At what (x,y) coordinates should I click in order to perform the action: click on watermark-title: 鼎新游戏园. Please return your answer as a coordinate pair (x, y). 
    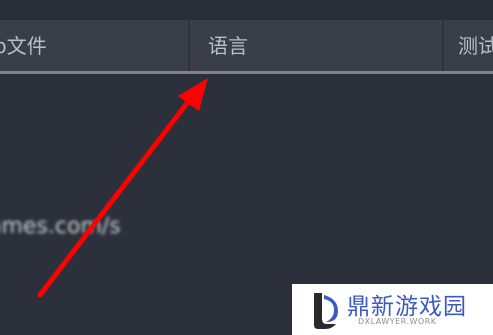
    Looking at the image, I should click on (407, 307).